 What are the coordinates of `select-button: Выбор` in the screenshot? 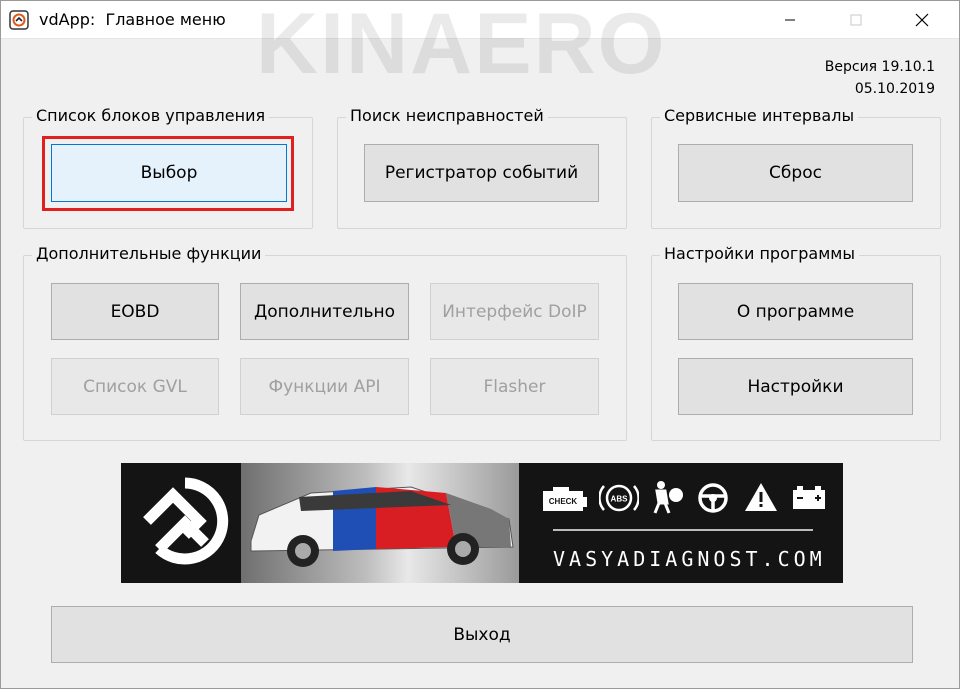 It's located at (169, 173).